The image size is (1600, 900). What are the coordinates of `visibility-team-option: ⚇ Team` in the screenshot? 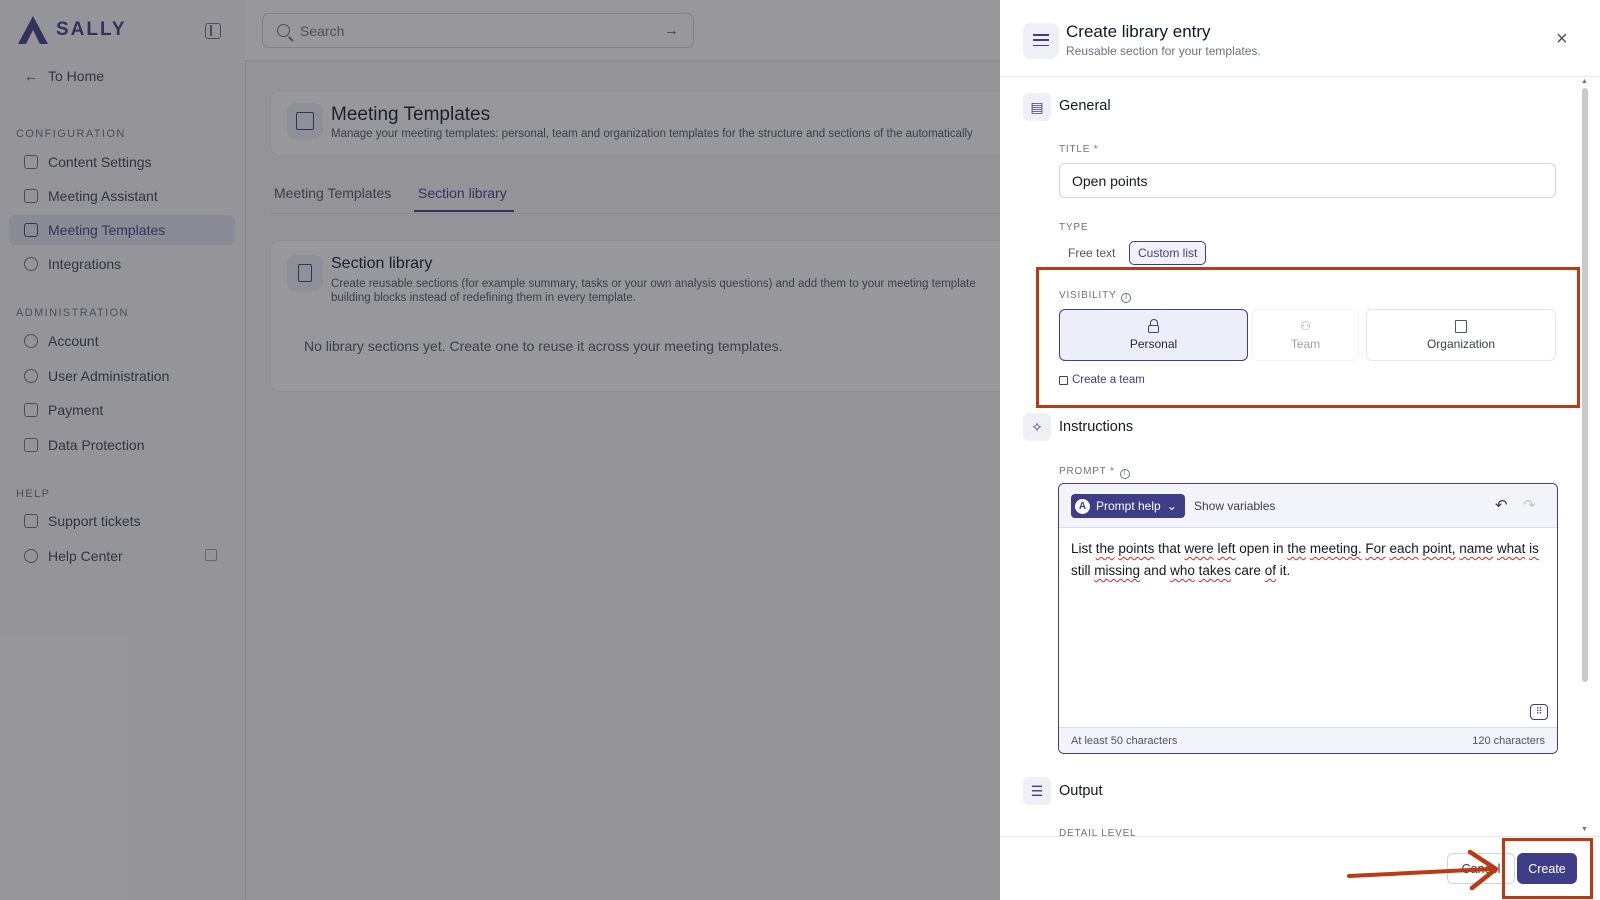 It's located at (1305, 335).